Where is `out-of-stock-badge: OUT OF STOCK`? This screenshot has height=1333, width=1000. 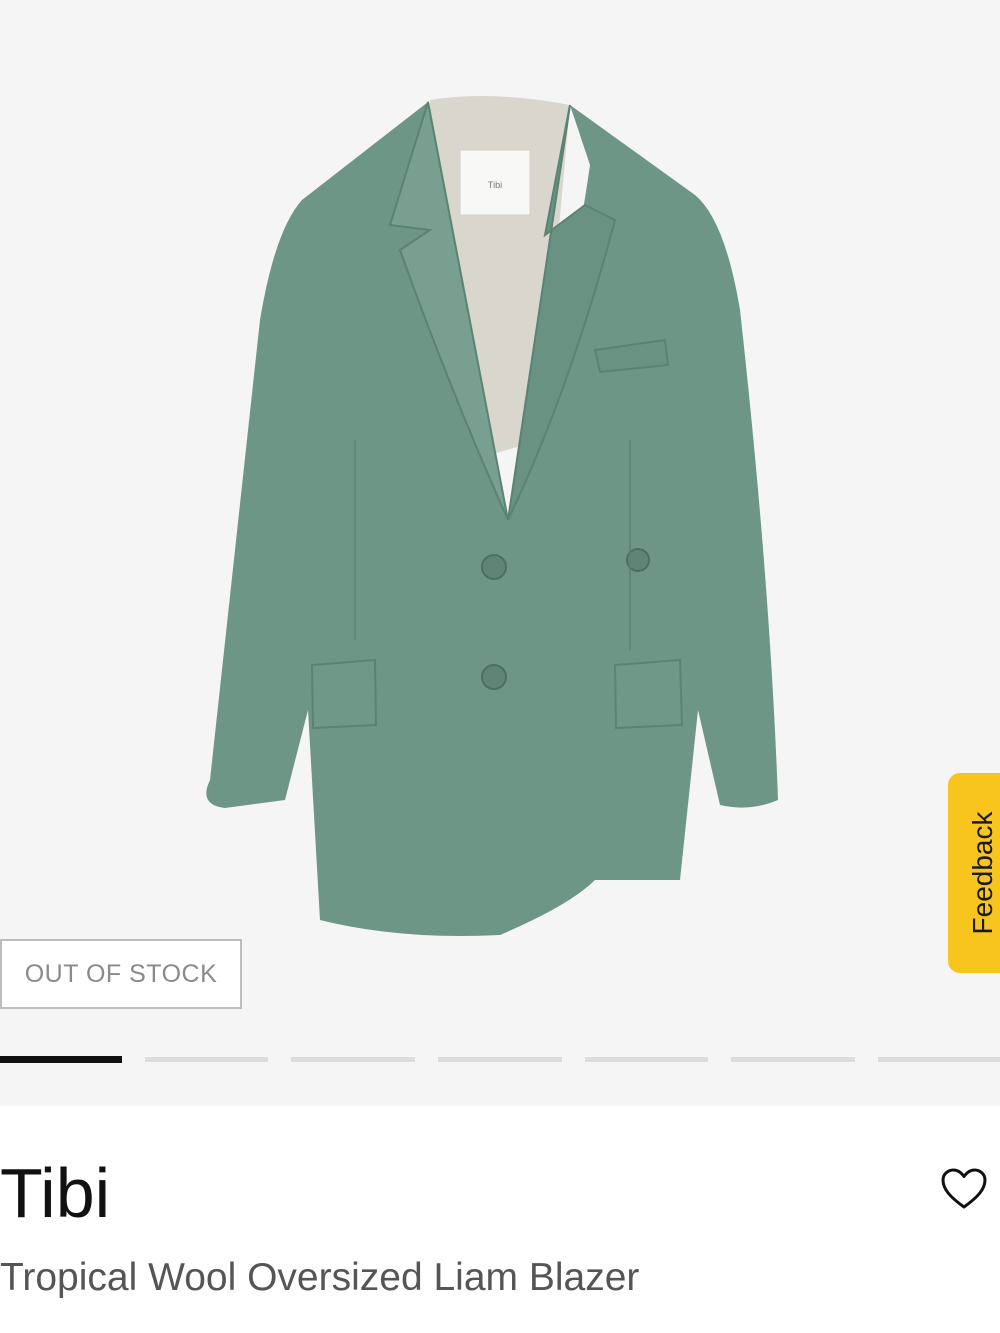 out-of-stock-badge: OUT OF STOCK is located at coordinates (121, 974).